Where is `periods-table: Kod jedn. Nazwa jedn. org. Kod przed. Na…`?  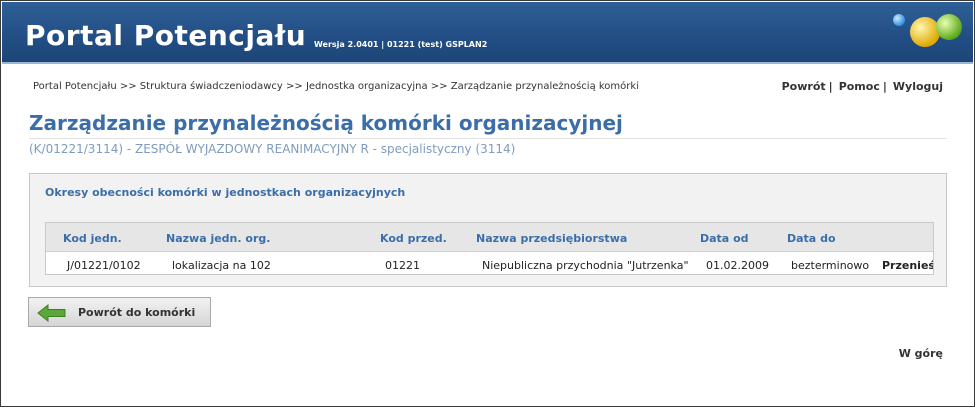 periods-table: Kod jedn. Nazwa jedn. org. Kod przed. Na… is located at coordinates (489, 248).